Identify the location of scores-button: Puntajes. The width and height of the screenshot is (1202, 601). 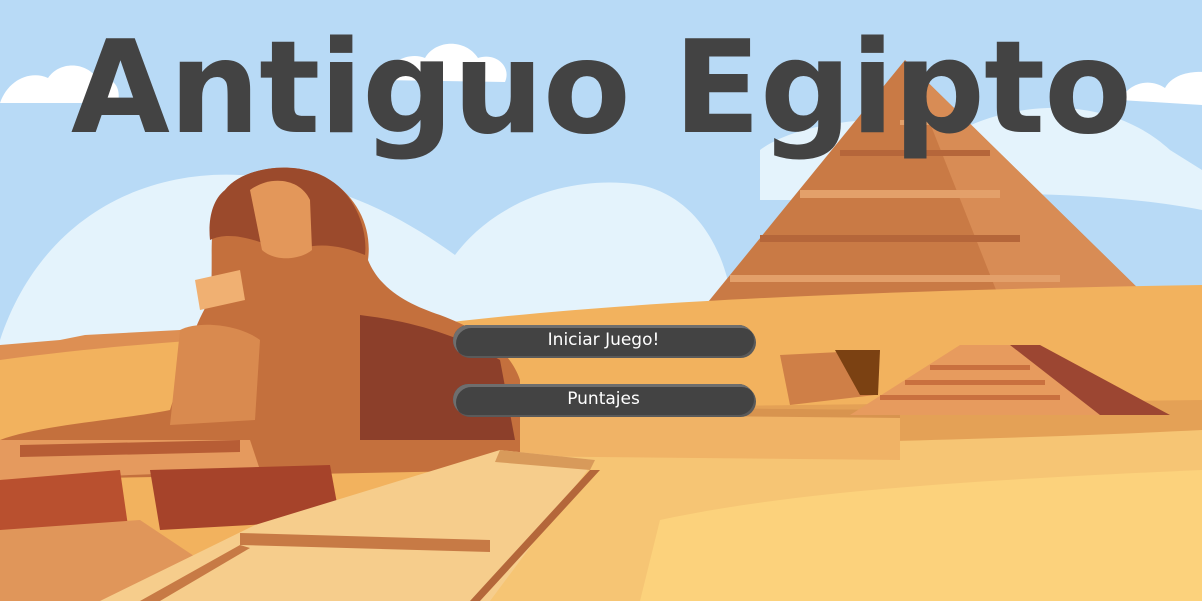
(603, 399).